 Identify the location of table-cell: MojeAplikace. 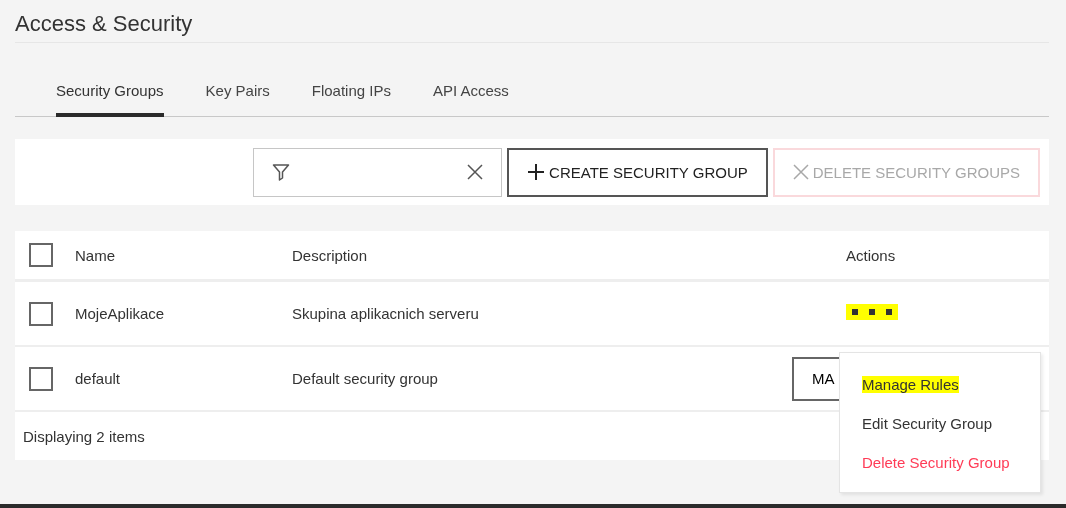
(120, 313).